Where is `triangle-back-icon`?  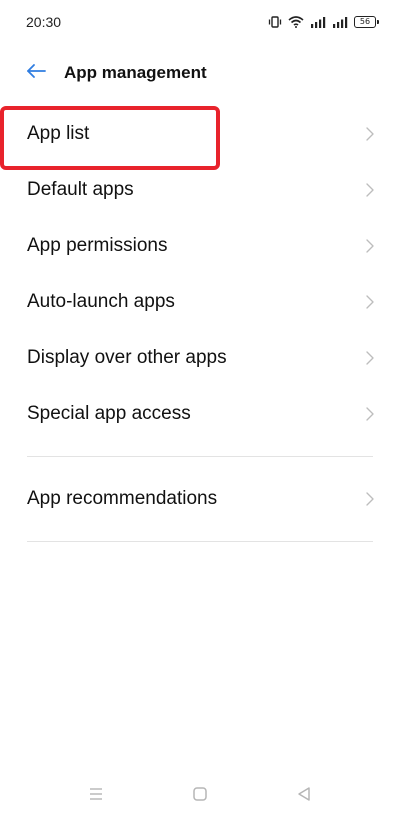
triangle-back-icon is located at coordinates (304, 796).